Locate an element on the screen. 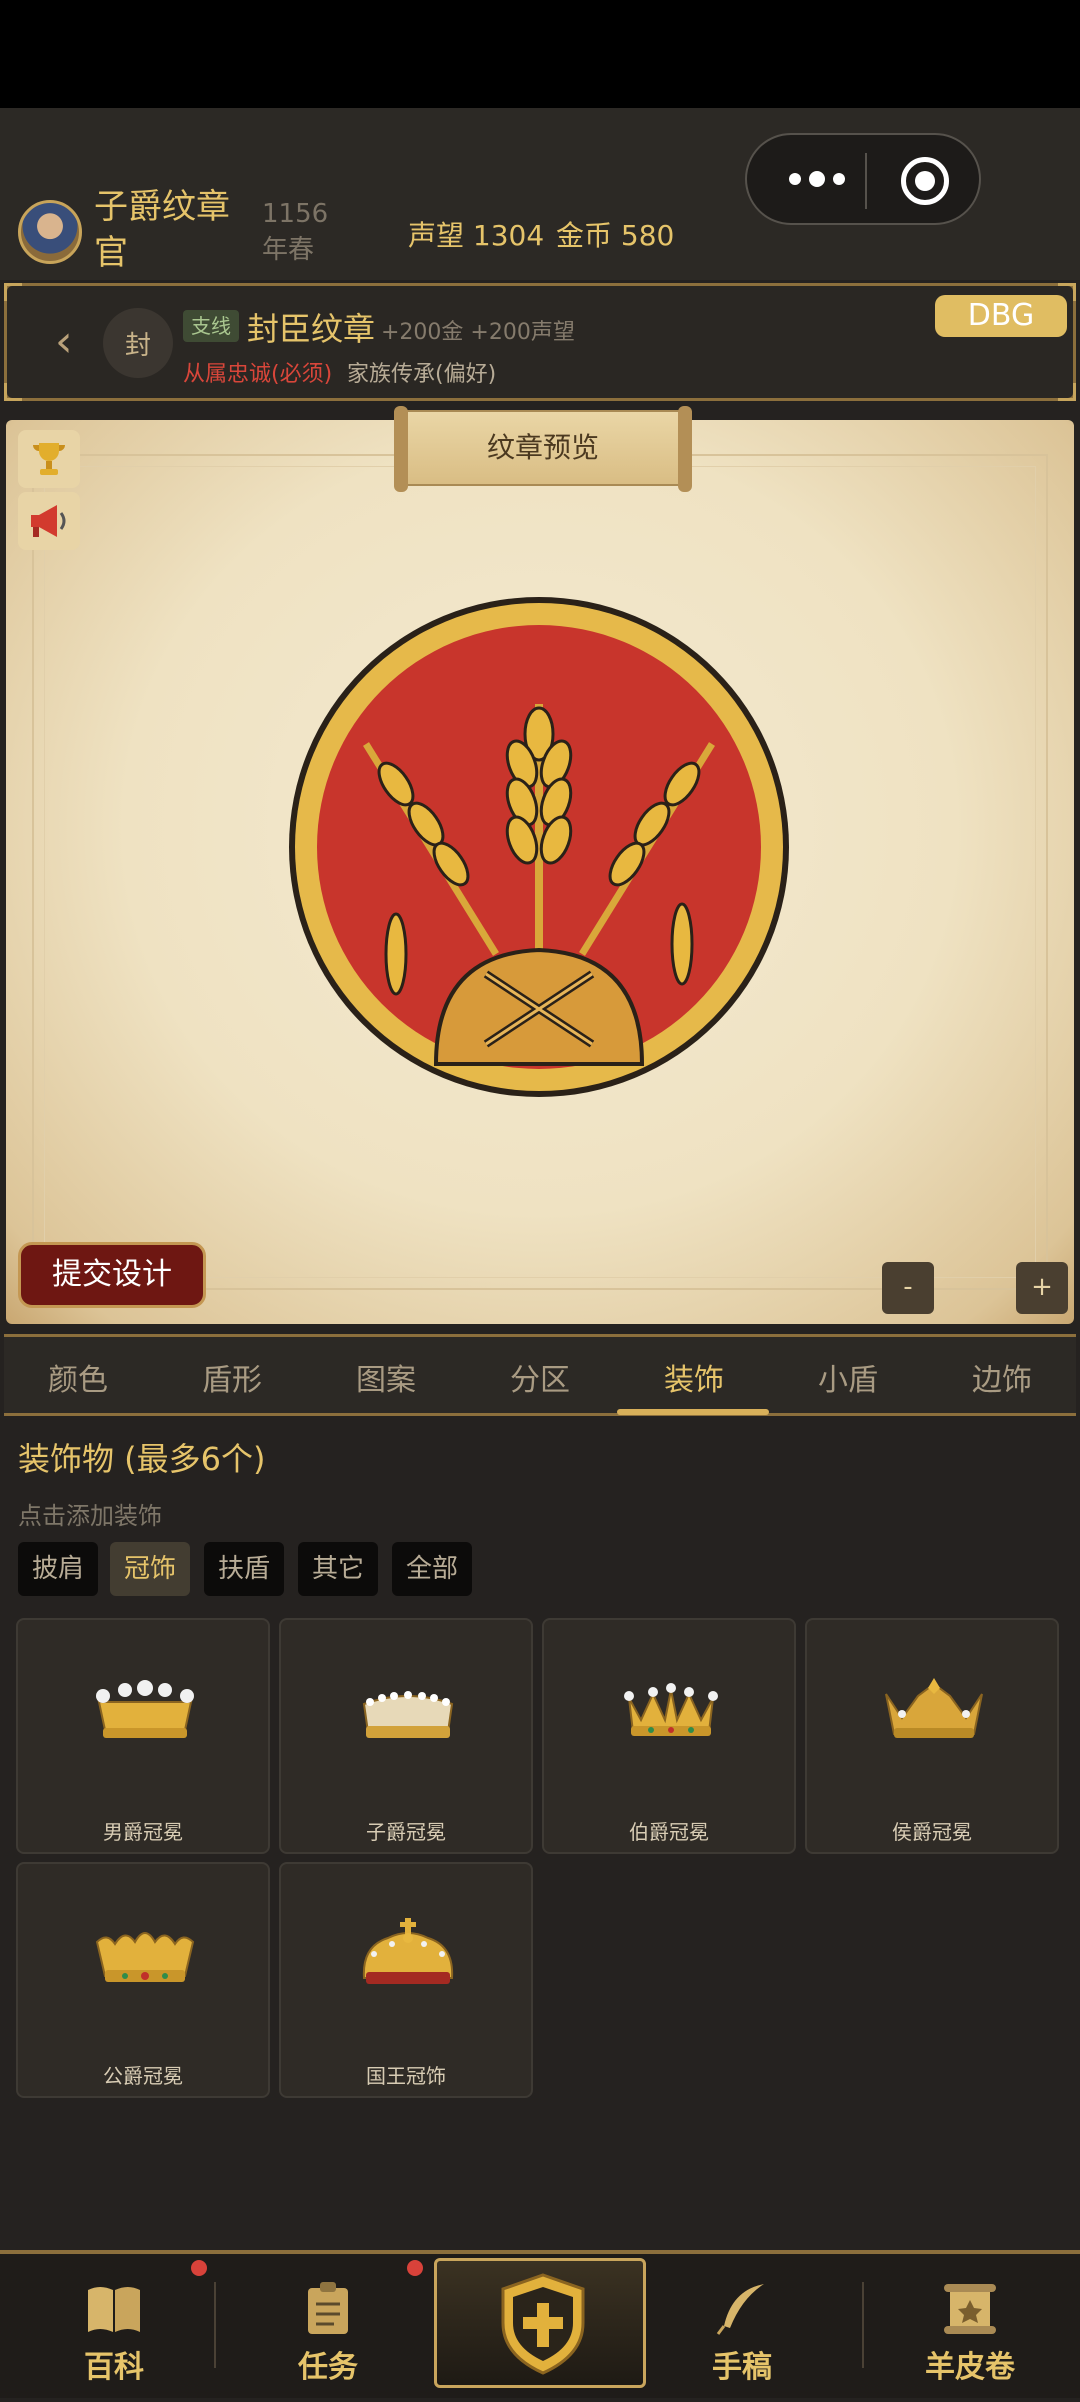  decoration-label: 伯爵冠冕 is located at coordinates (669, 1832).